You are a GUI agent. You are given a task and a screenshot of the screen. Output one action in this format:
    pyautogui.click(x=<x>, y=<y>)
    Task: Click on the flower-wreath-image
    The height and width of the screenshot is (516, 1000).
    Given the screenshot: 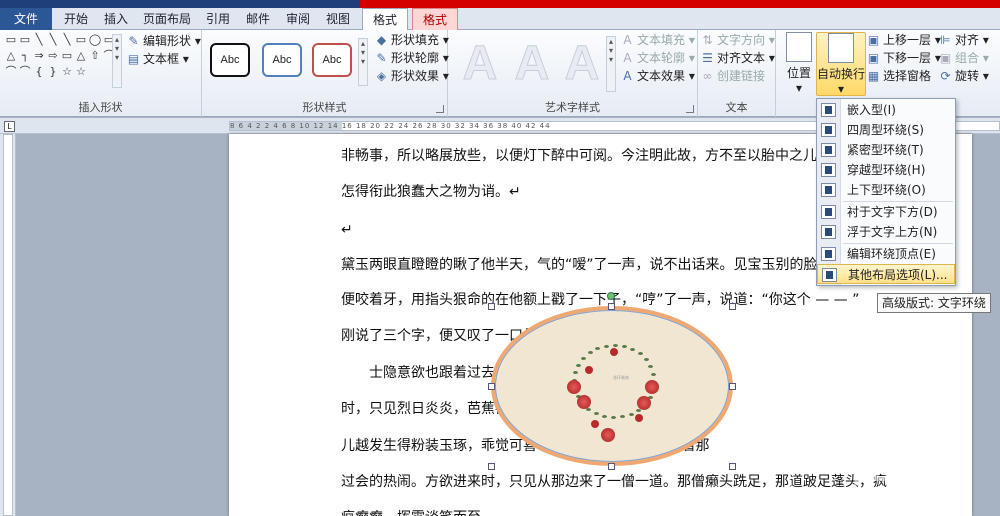 What is the action you would take?
    pyautogui.click(x=612, y=386)
    